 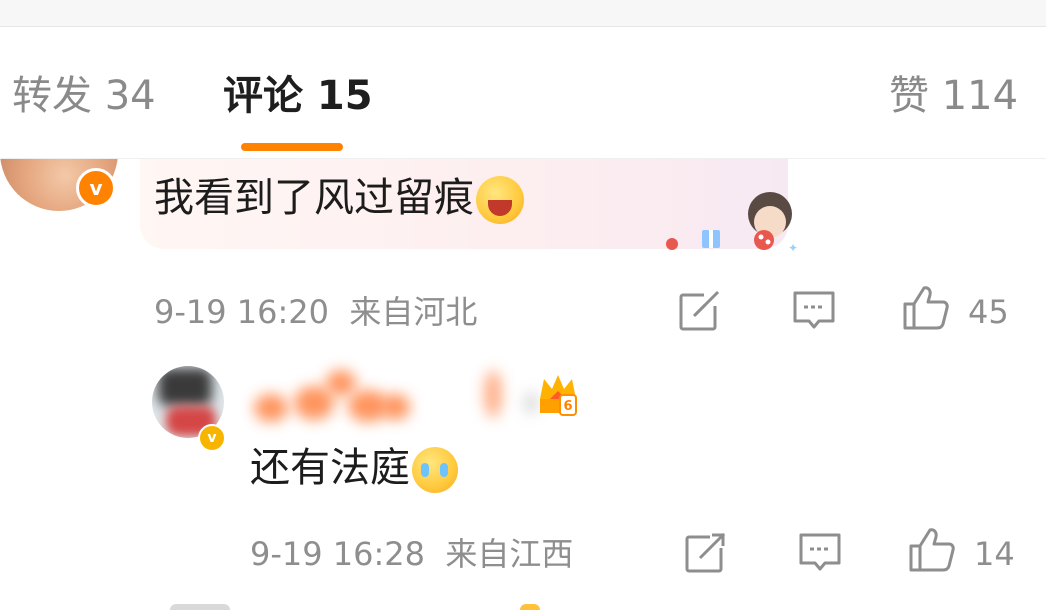 What do you see at coordinates (242, 312) in the screenshot?
I see `comment-time: 9-19 16:20` at bounding box center [242, 312].